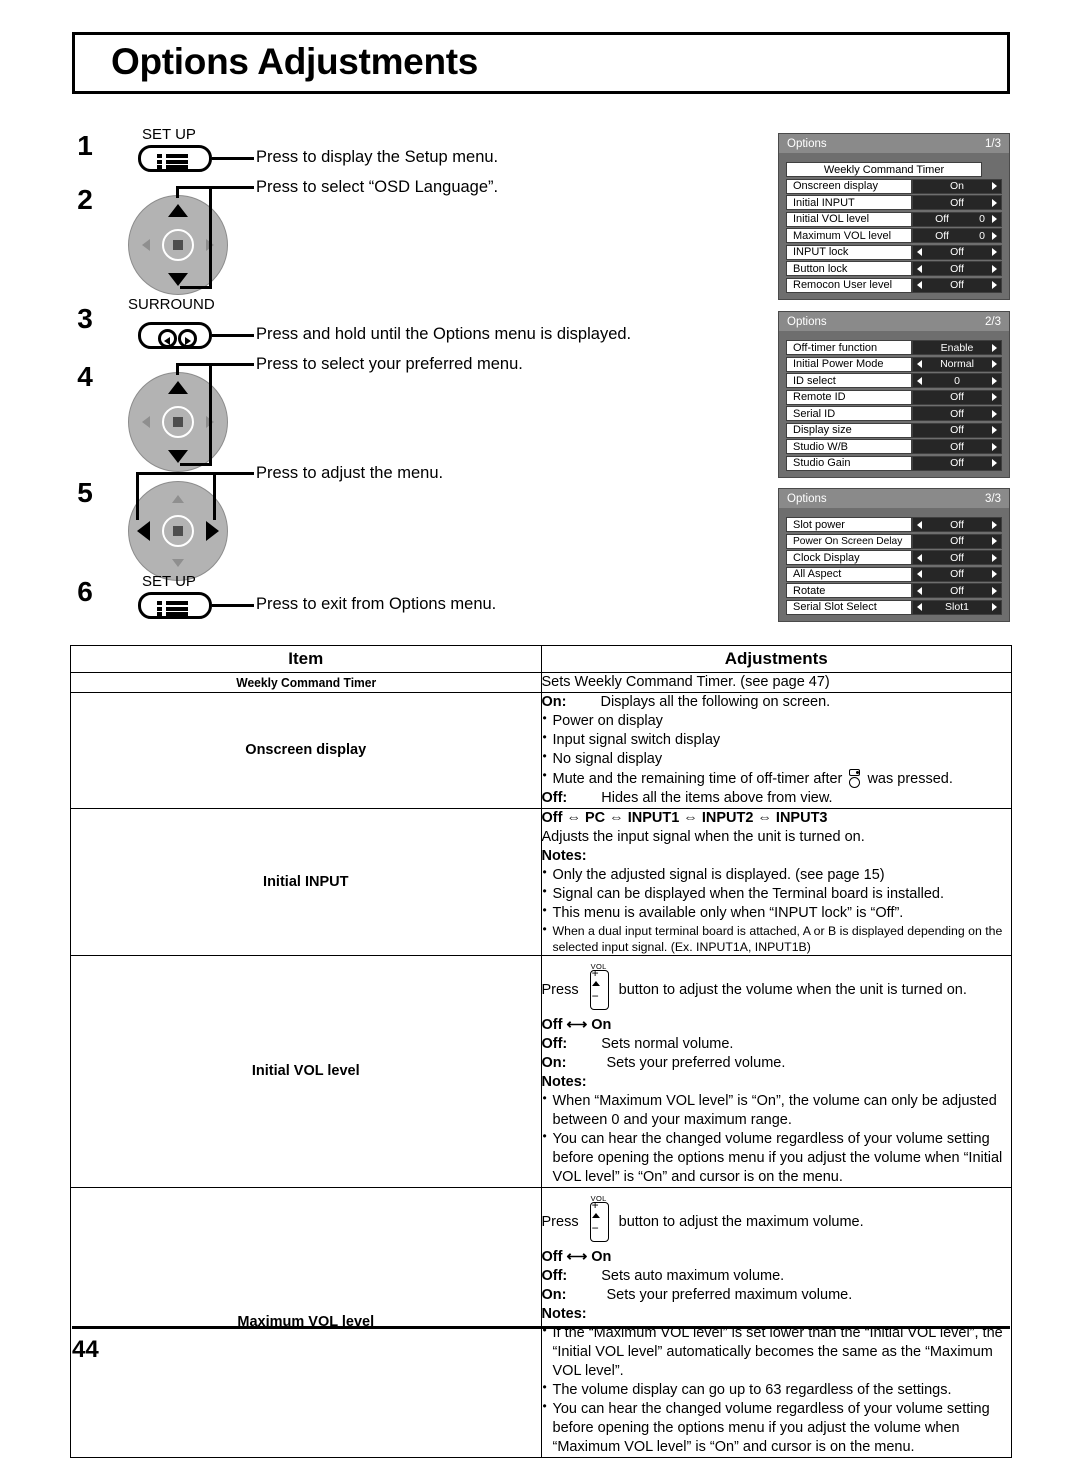 The height and width of the screenshot is (1458, 1080). What do you see at coordinates (894, 347) in the screenshot?
I see `osd-item-off-timer-function: Off-timer function Enable` at bounding box center [894, 347].